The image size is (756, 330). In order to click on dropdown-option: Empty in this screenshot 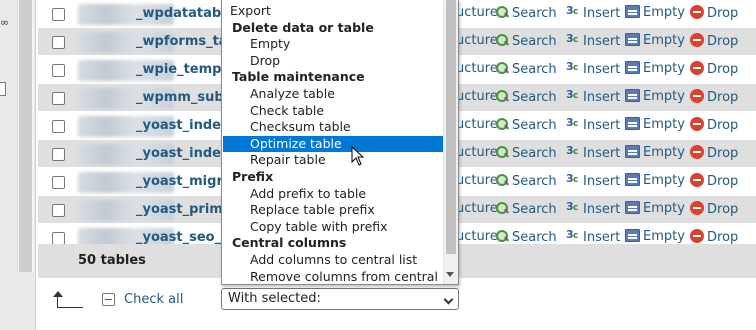, I will do `click(333, 44)`.